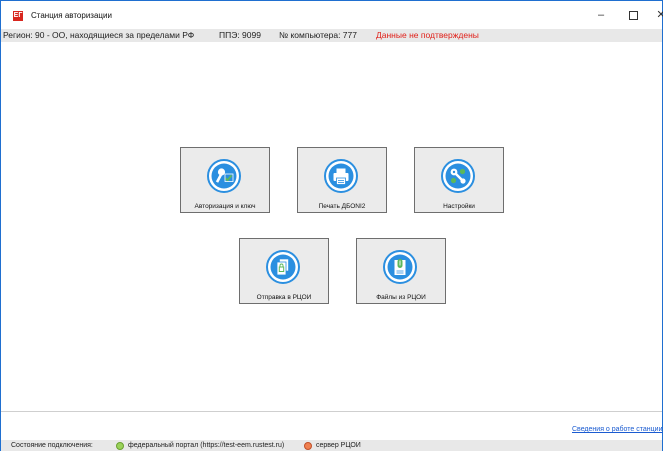 The image size is (663, 451). Describe the element at coordinates (52, 445) in the screenshot. I see `connection-status-label: Состояние подключения:` at that location.